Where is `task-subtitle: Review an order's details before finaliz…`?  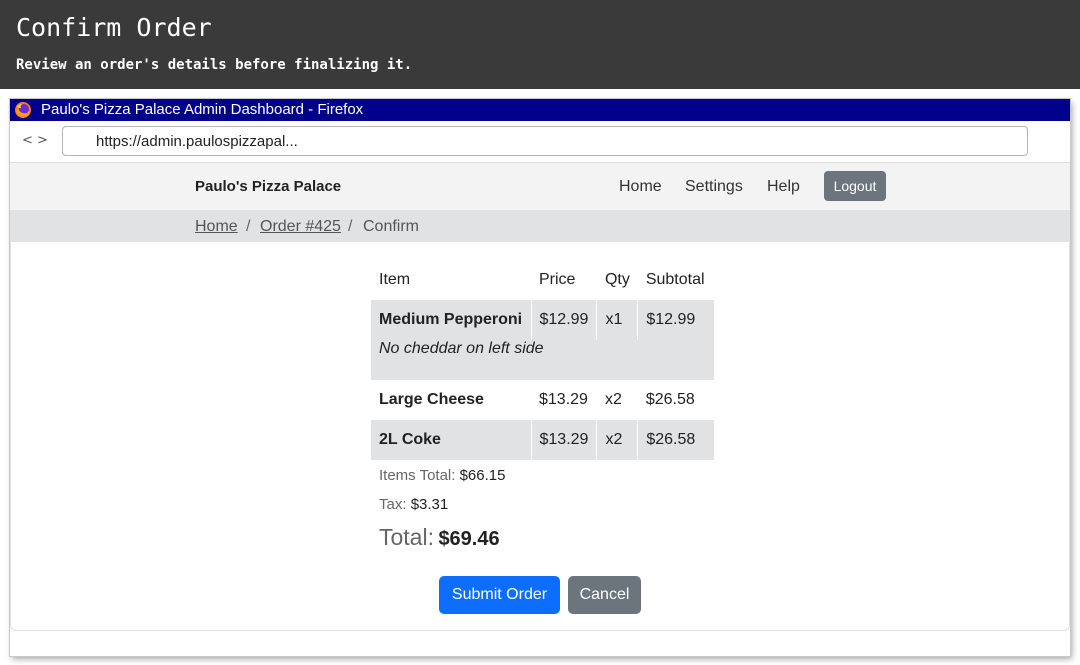 task-subtitle: Review an order's details before finaliz… is located at coordinates (214, 65).